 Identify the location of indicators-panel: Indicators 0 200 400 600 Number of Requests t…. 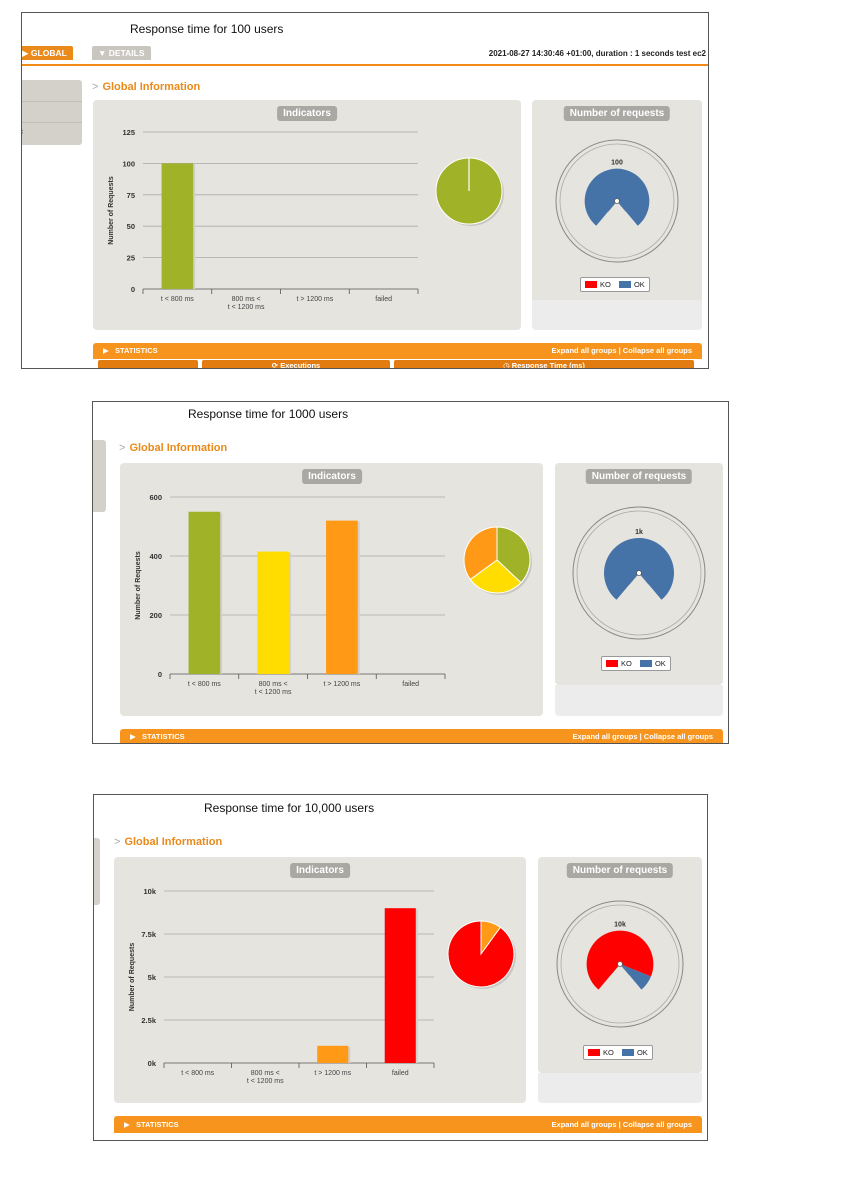
(331, 589).